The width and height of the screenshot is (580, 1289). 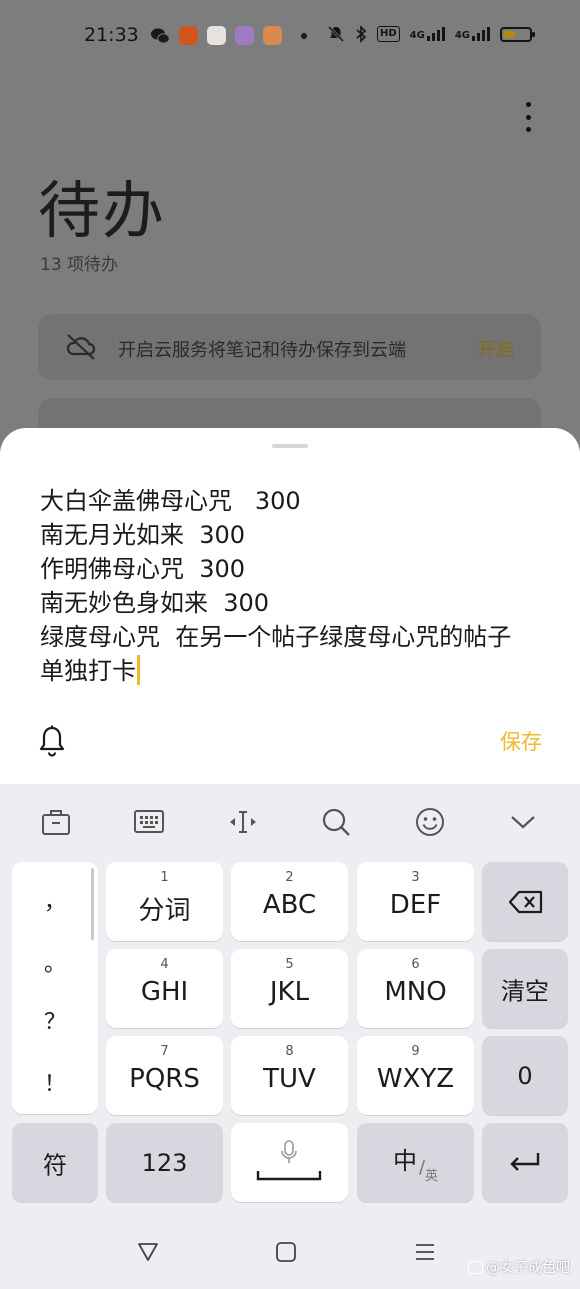 I want to click on keyboard-layout-icon, so click(x=149, y=822).